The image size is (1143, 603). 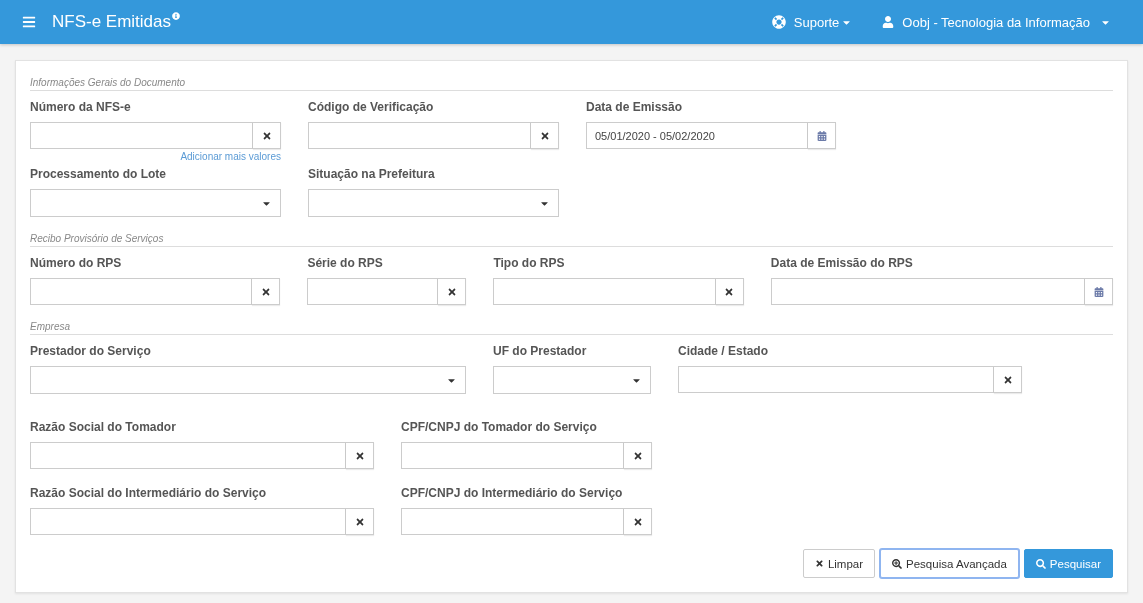 I want to click on field-label: Série do RPS, so click(x=345, y=263).